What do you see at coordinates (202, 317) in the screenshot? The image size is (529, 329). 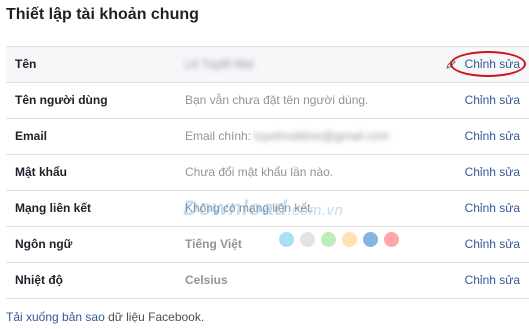 I see `download-copy-suffix: .` at bounding box center [202, 317].